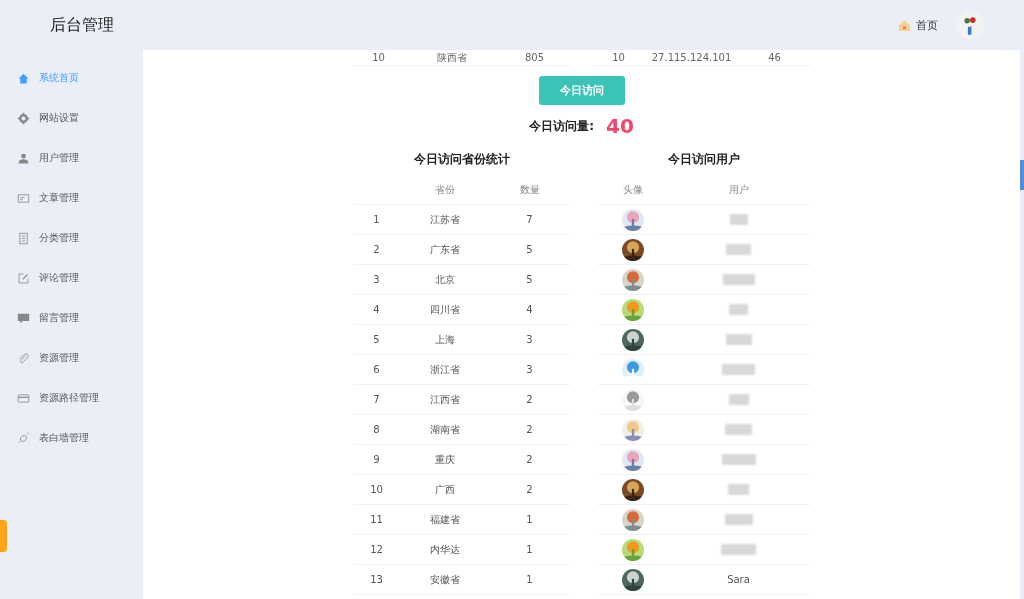  I want to click on table-title: 今日访问省份统计, so click(461, 159).